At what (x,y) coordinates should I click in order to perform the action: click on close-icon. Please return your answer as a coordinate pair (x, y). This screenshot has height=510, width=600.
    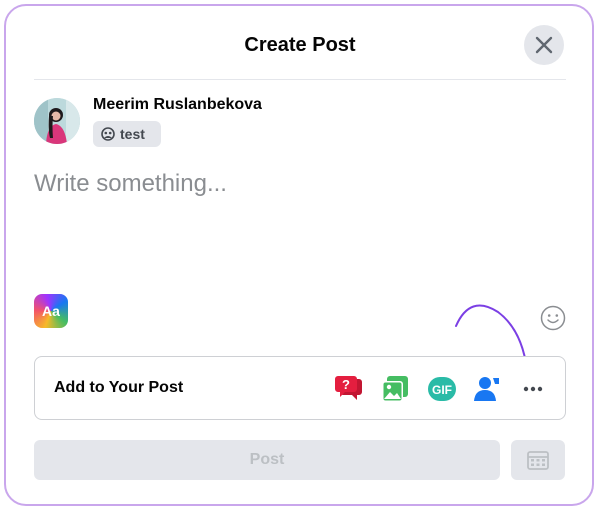
    Looking at the image, I should click on (544, 45).